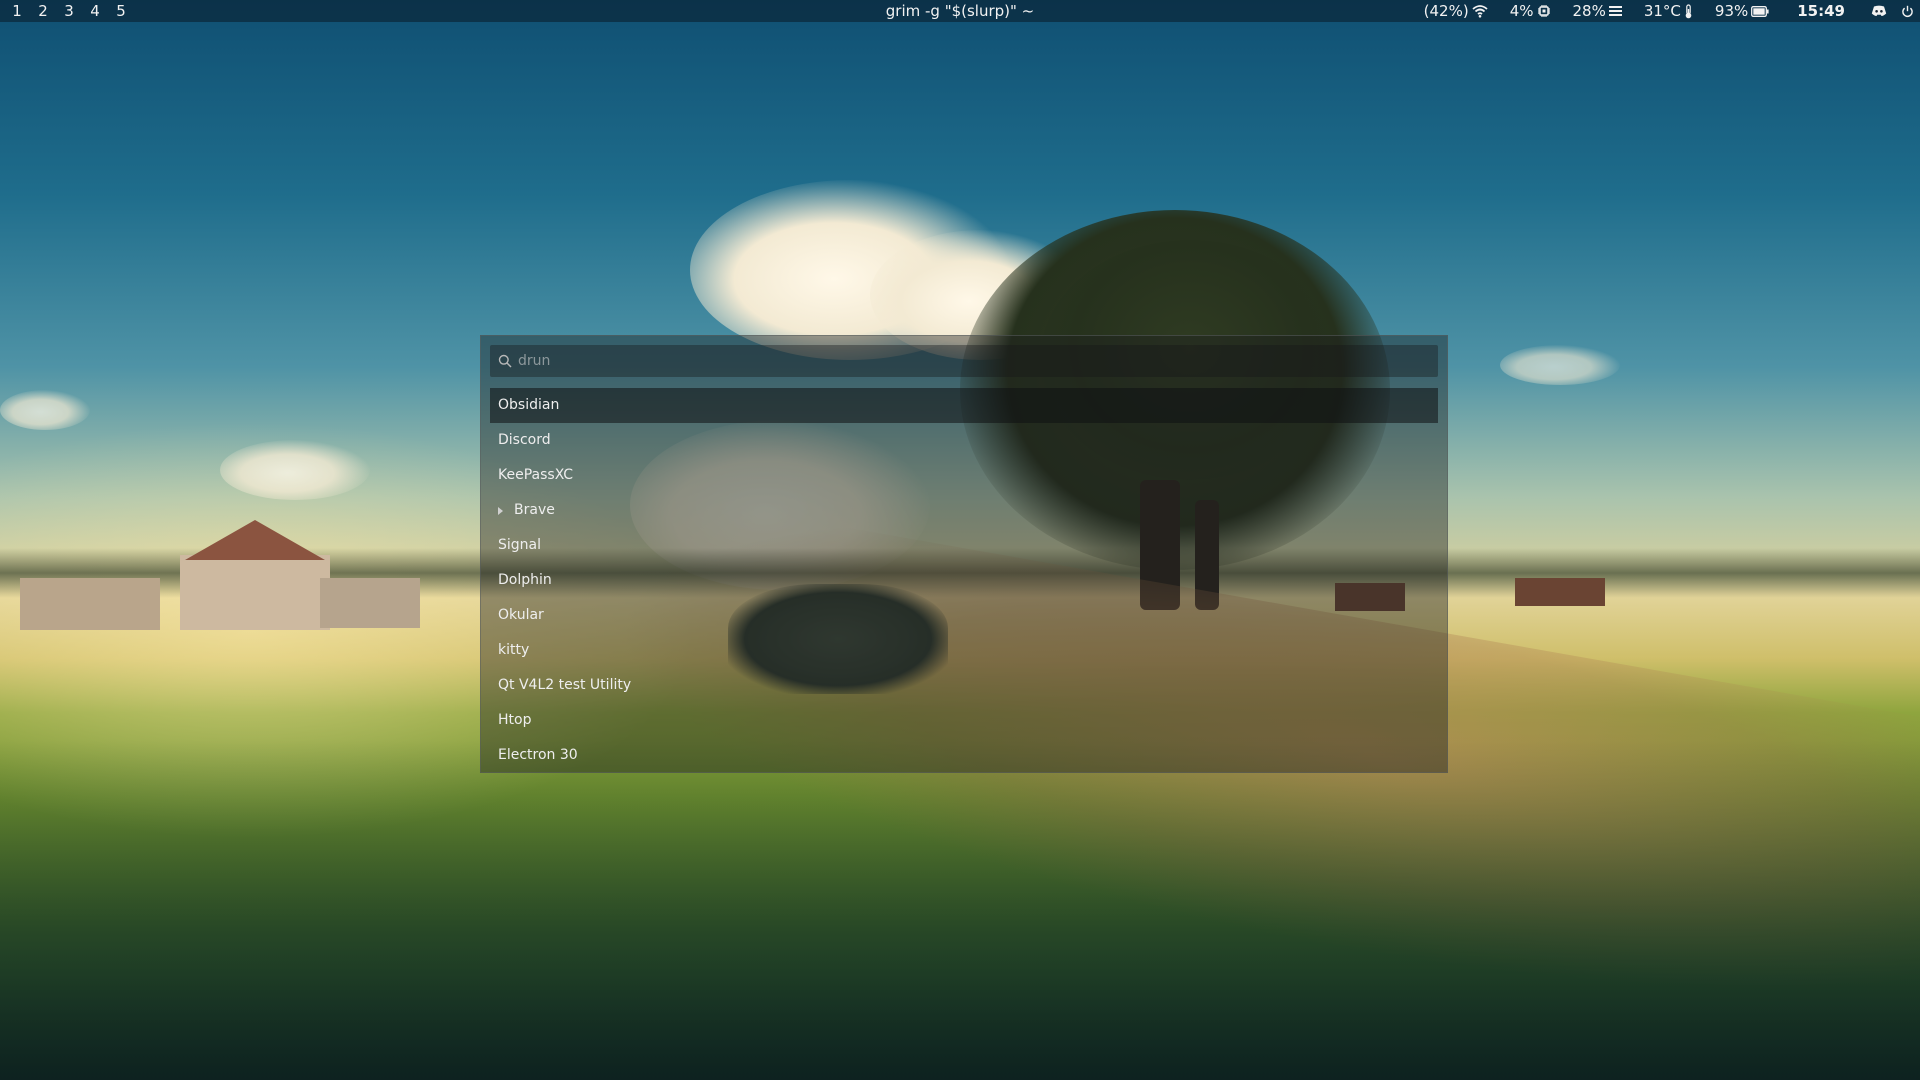 This screenshot has height=1080, width=1920. What do you see at coordinates (121, 11) in the screenshot?
I see `workspace-5-button: 5` at bounding box center [121, 11].